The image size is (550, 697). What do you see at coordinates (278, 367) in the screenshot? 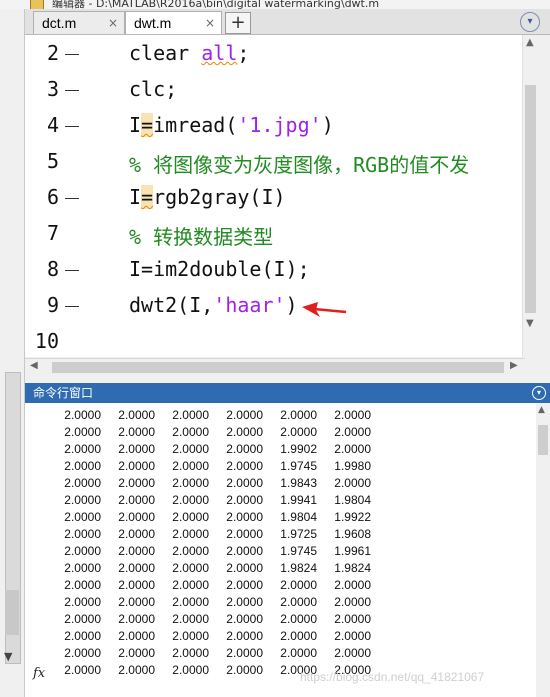
I see `editor-horizontal-scroll-thumb` at bounding box center [278, 367].